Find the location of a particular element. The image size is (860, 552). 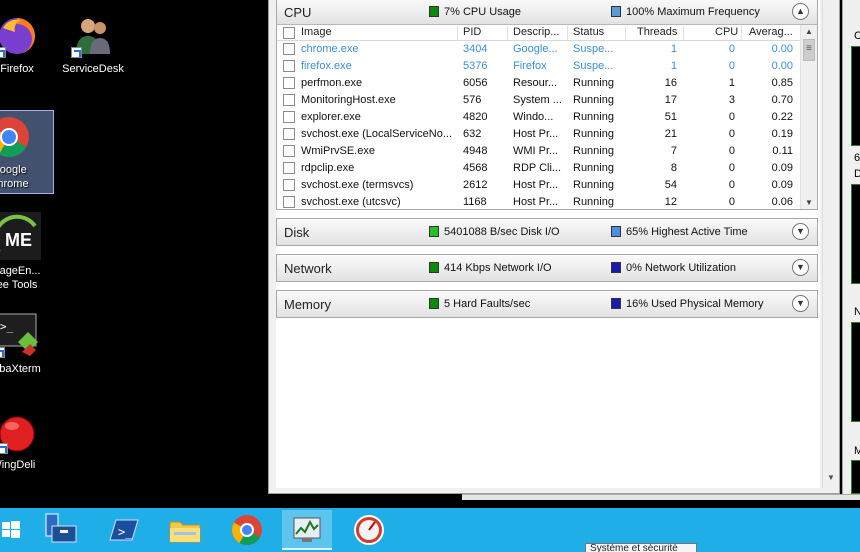

scroll-up-arrow-icon: ▲ is located at coordinates (809, 31).